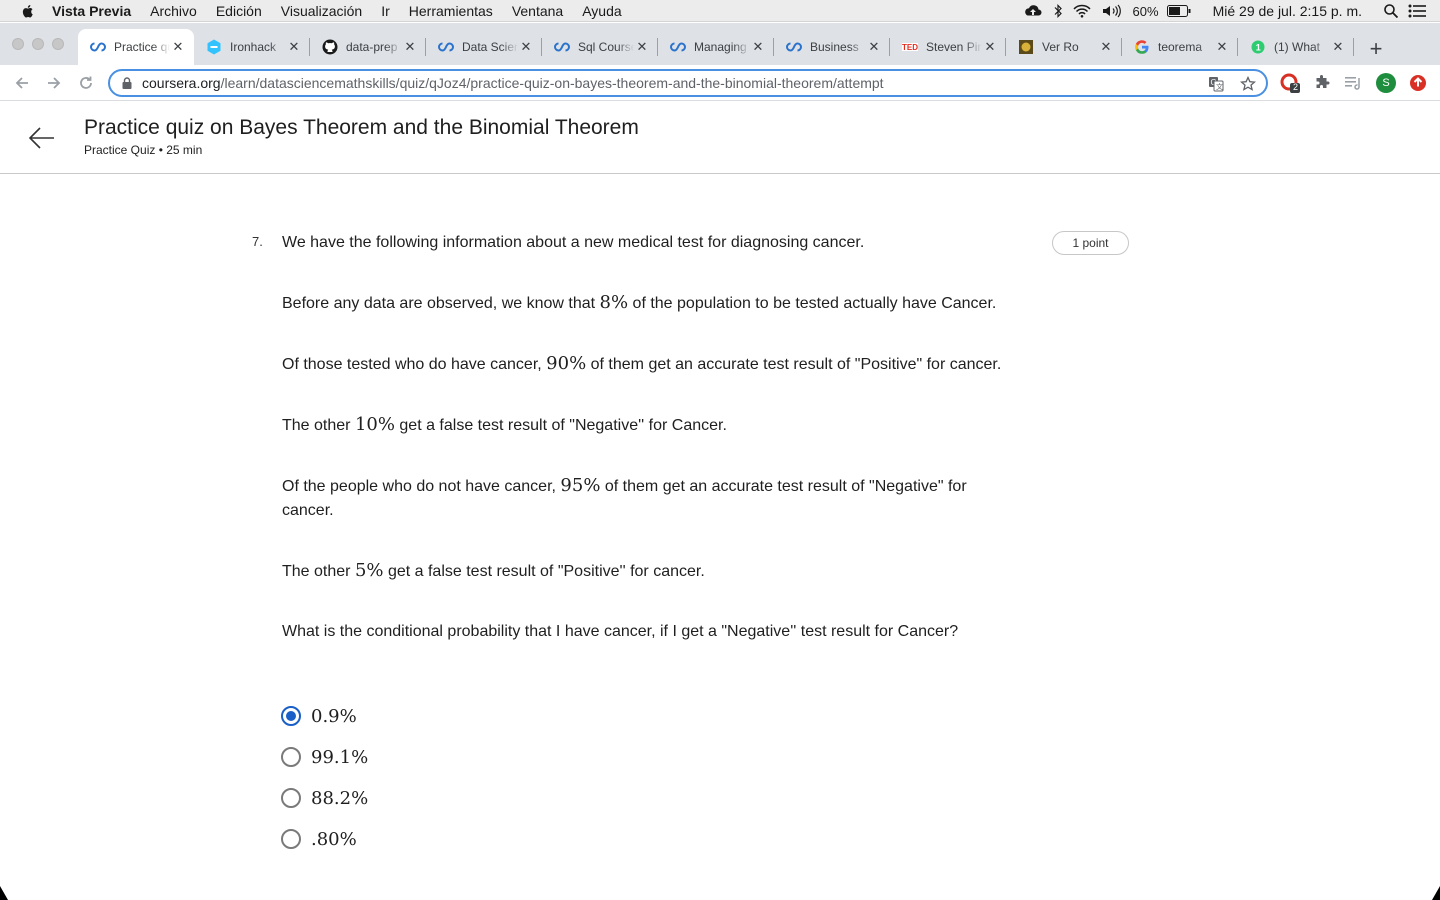 The image size is (1440, 900). I want to click on new-tab-button: +, so click(1376, 48).